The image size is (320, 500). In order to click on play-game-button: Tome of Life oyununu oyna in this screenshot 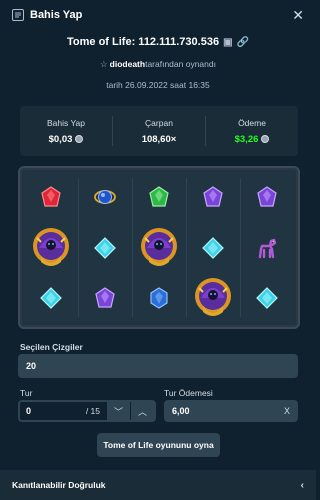, I will do `click(158, 445)`.